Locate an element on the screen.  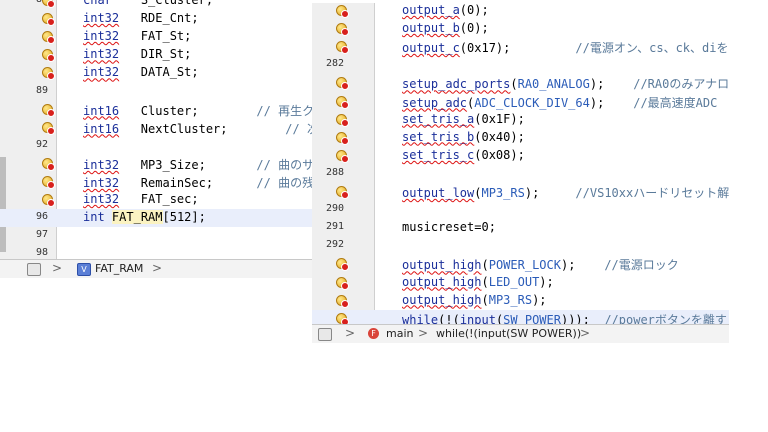
code-text: set_tris_b(0x40); is located at coordinates (463, 137).